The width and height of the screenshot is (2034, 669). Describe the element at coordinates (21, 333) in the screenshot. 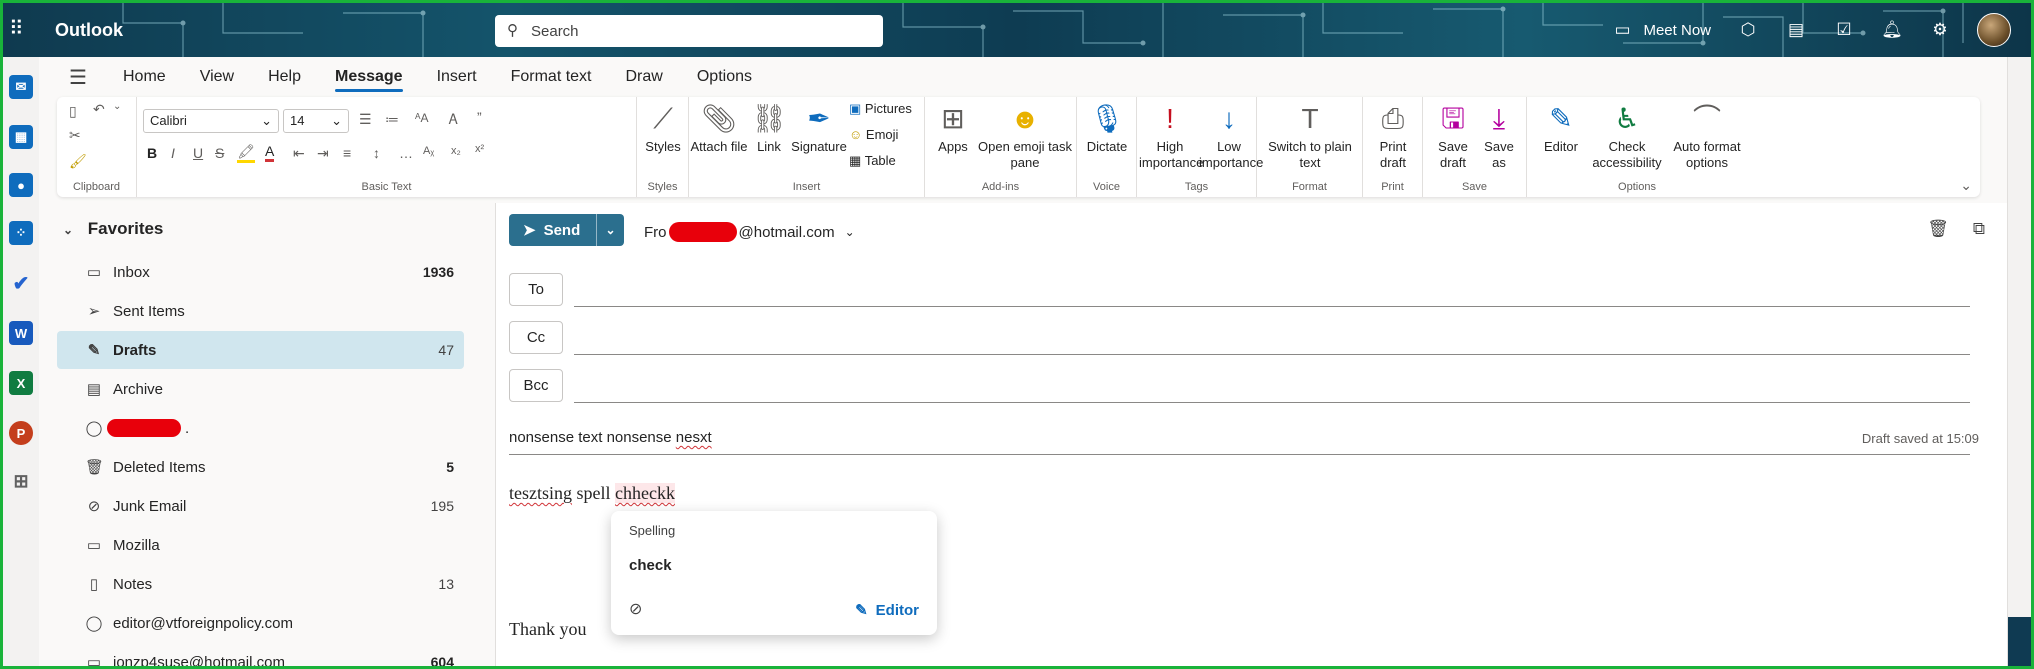

I see `word-app-icon: W` at that location.